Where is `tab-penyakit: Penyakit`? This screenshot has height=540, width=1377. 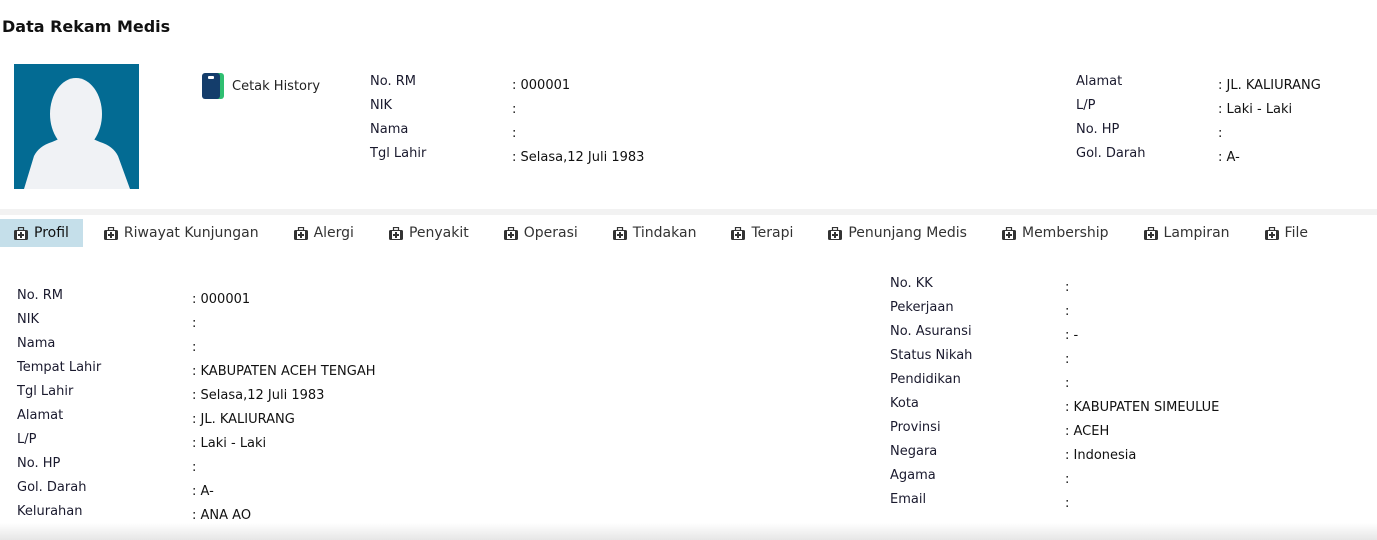
tab-penyakit: Penyakit is located at coordinates (429, 233).